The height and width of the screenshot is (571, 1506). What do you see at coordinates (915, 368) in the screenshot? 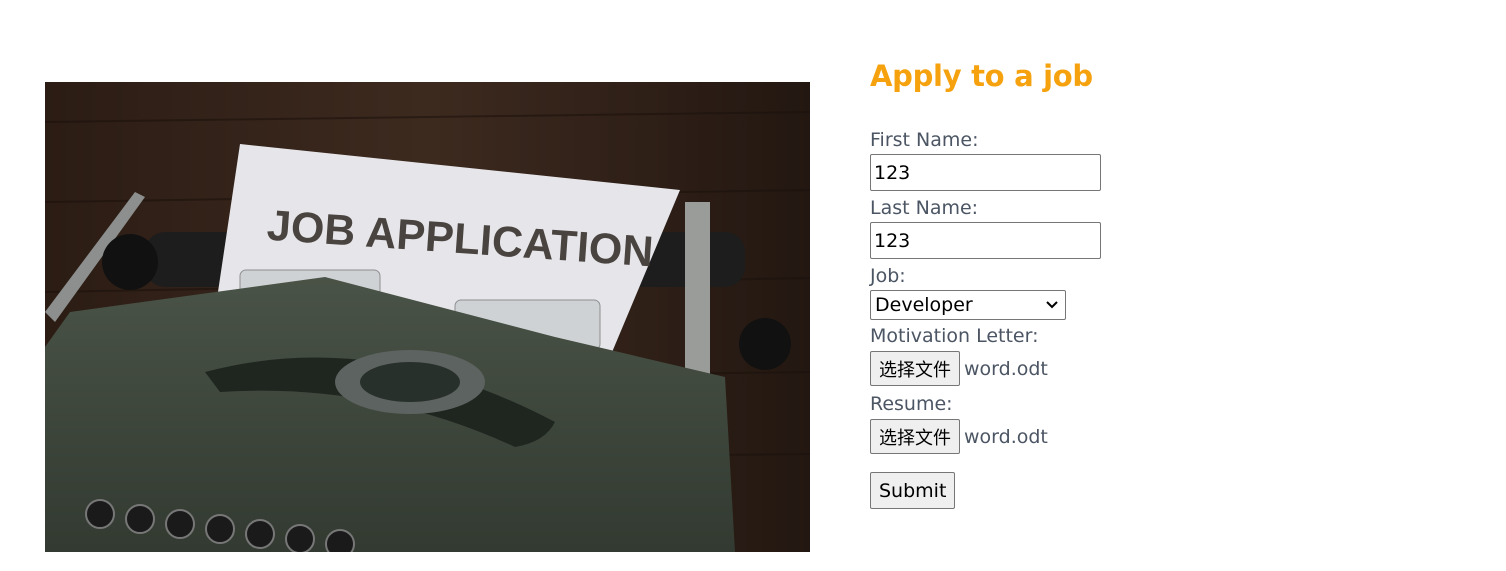
I see `motivation-letter-choose-file-button: 选择文件` at bounding box center [915, 368].